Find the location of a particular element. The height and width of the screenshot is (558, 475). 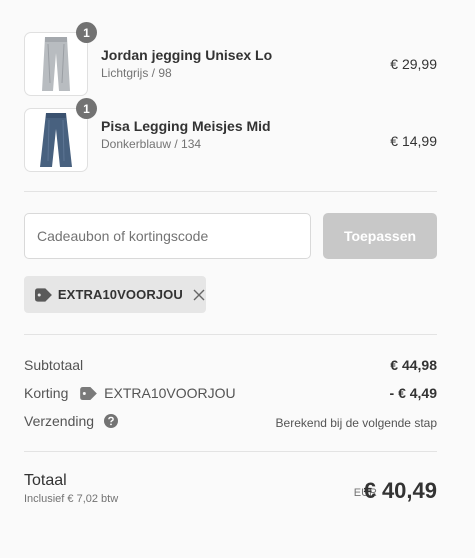

apply-discount-button: Toepassen is located at coordinates (380, 236).